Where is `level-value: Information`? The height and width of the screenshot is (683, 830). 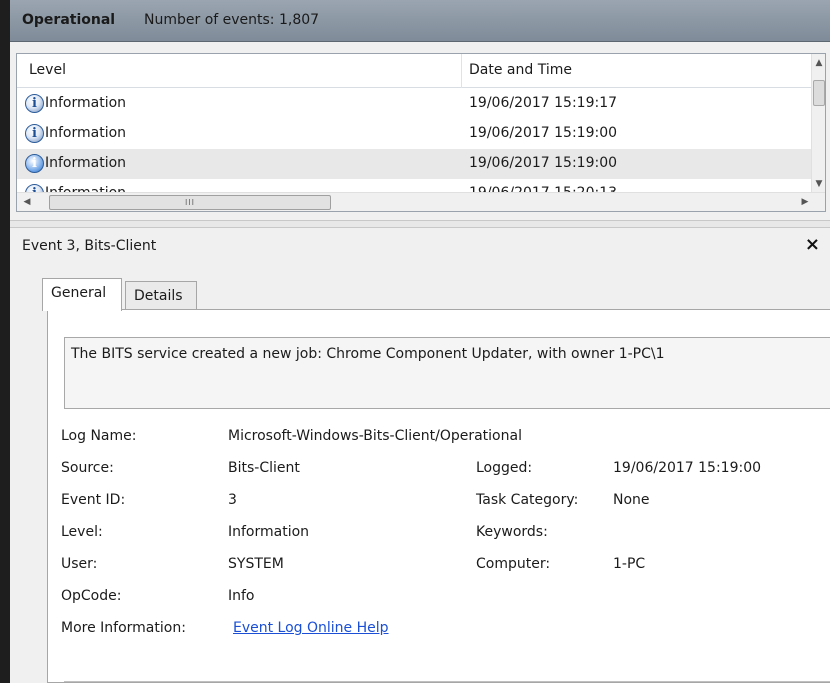 level-value: Information is located at coordinates (269, 532).